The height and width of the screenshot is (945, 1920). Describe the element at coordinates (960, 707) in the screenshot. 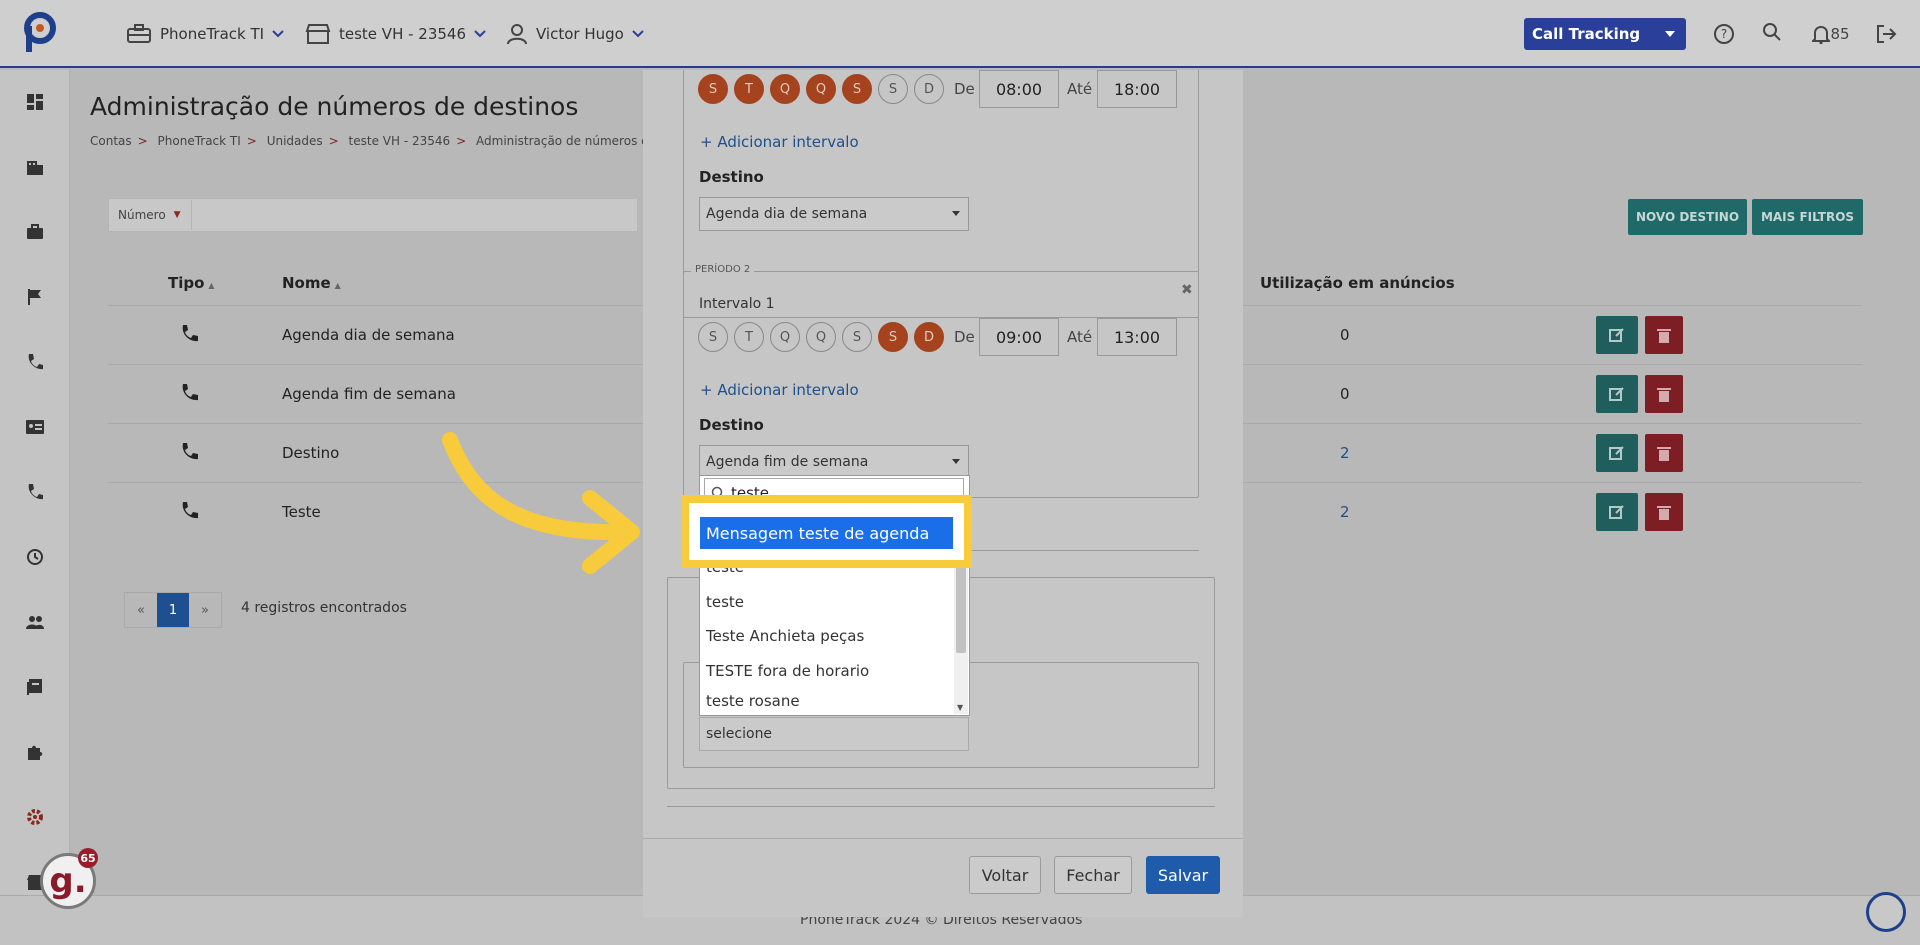

I see `scroll-down-icon: ▼` at that location.